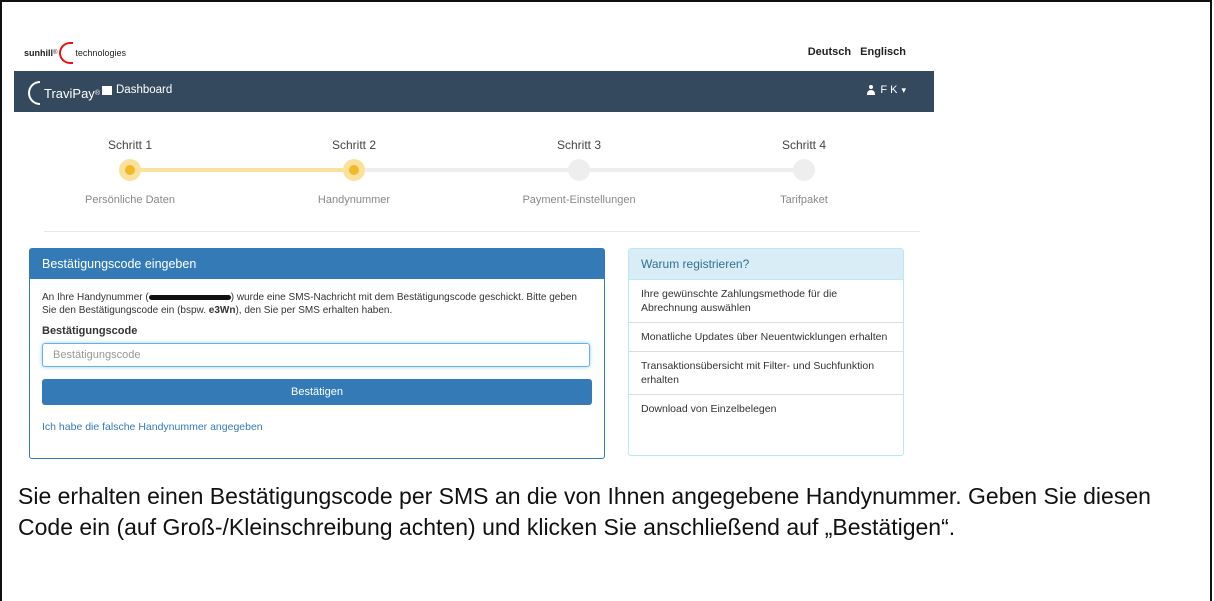  What do you see at coordinates (66, 53) in the screenshot?
I see `logo-arc-icon` at bounding box center [66, 53].